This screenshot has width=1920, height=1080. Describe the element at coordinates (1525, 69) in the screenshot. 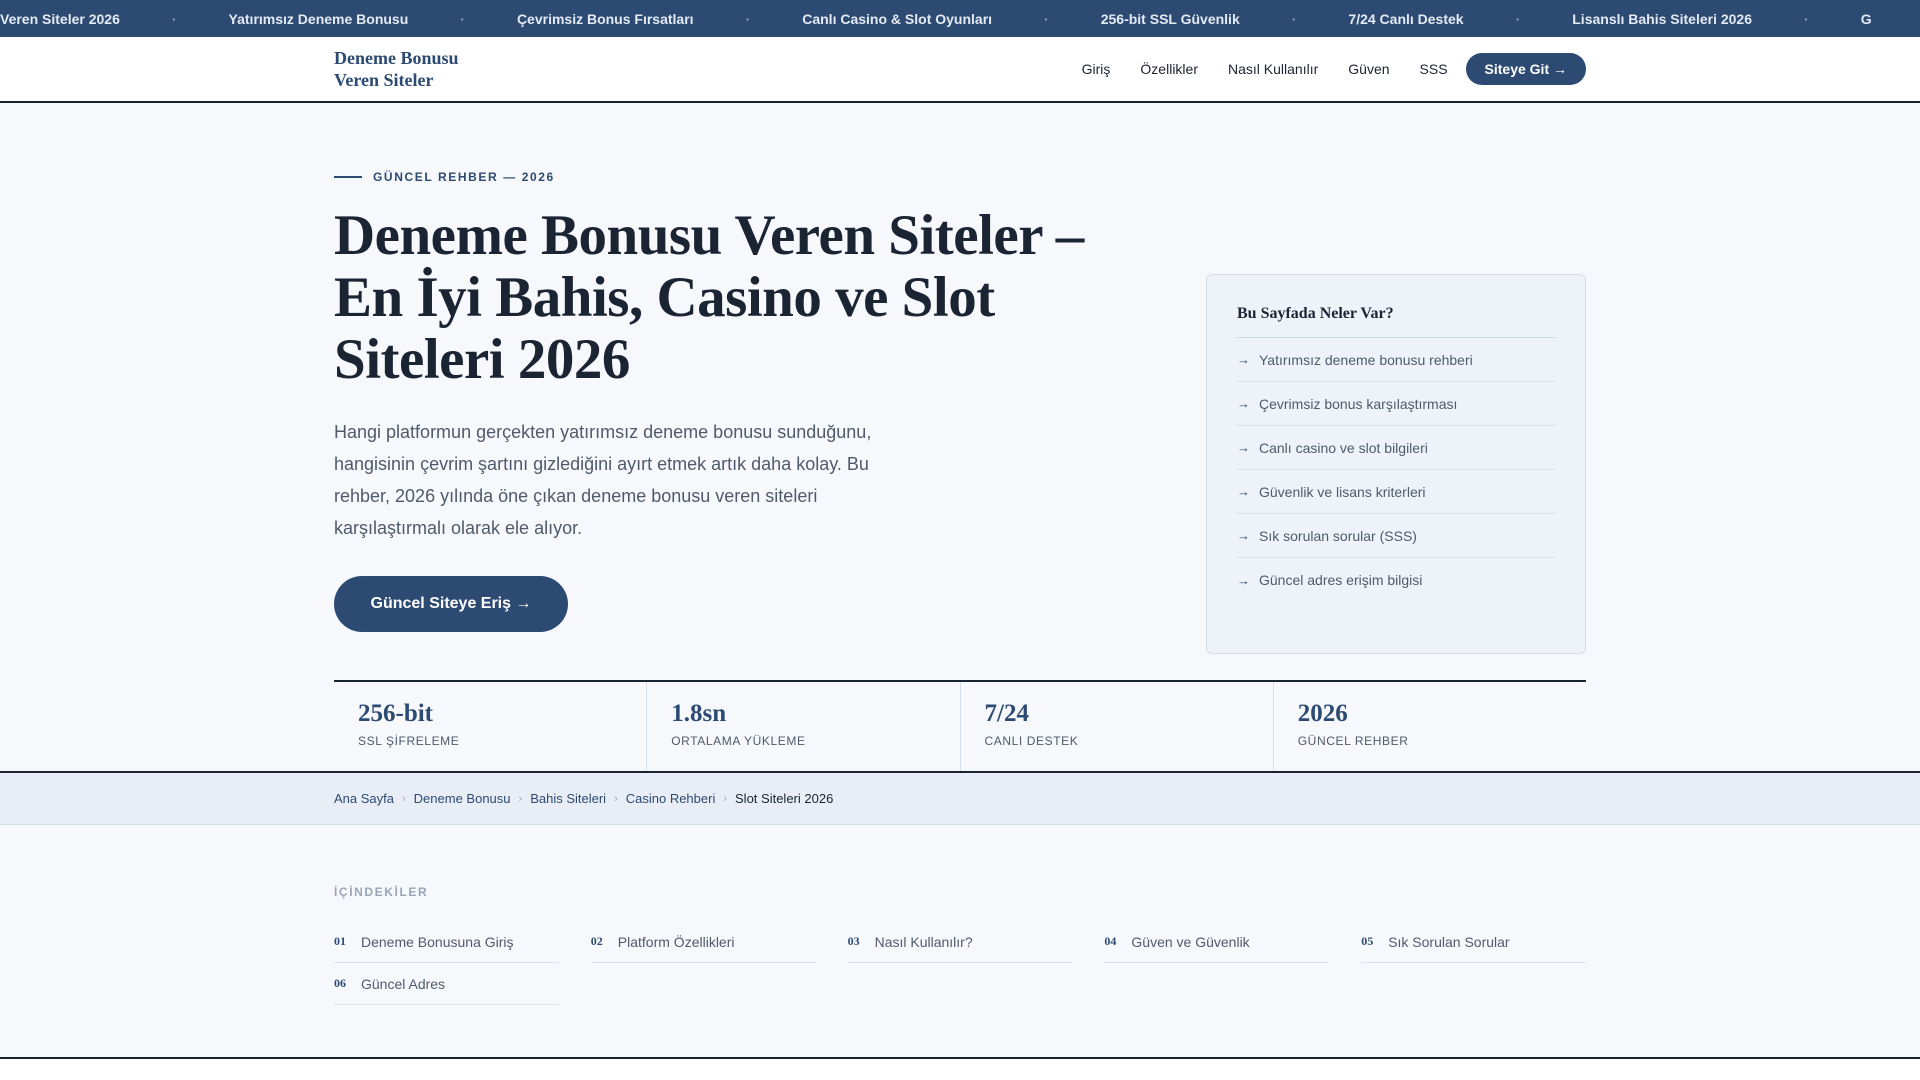

I see `nav-cta-button: Siteye Git →` at that location.